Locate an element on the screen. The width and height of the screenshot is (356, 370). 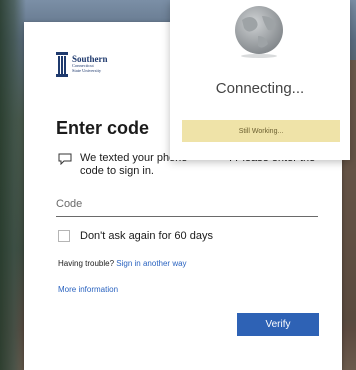
remember-checkbox is located at coordinates (64, 236).